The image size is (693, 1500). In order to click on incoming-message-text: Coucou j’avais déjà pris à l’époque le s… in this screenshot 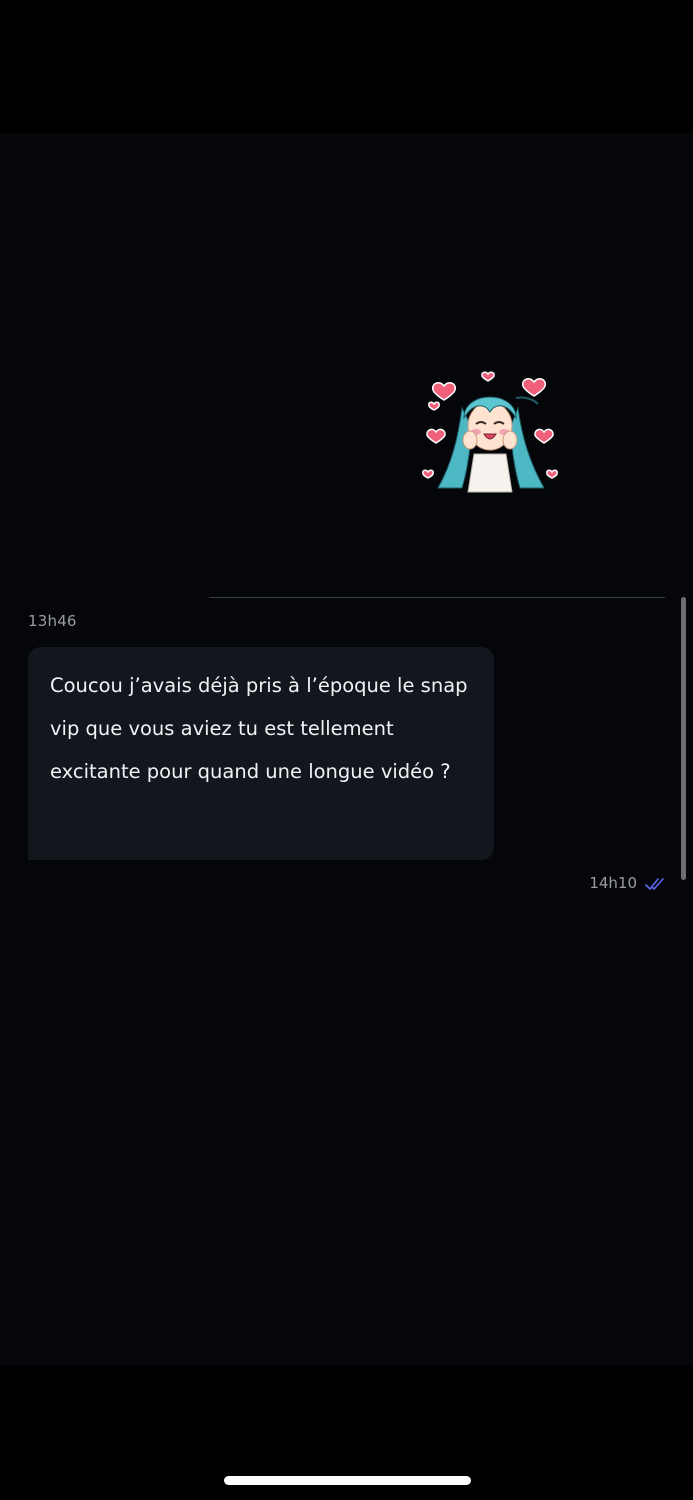, I will do `click(259, 728)`.